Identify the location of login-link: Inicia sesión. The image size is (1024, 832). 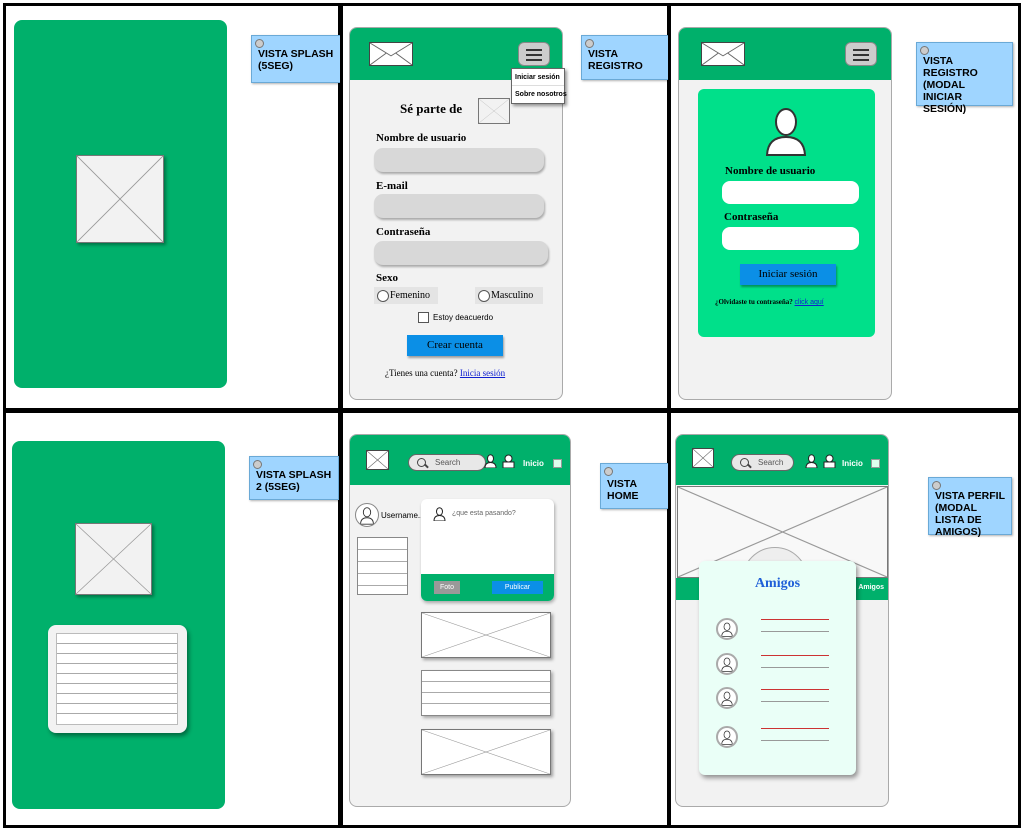
(482, 373).